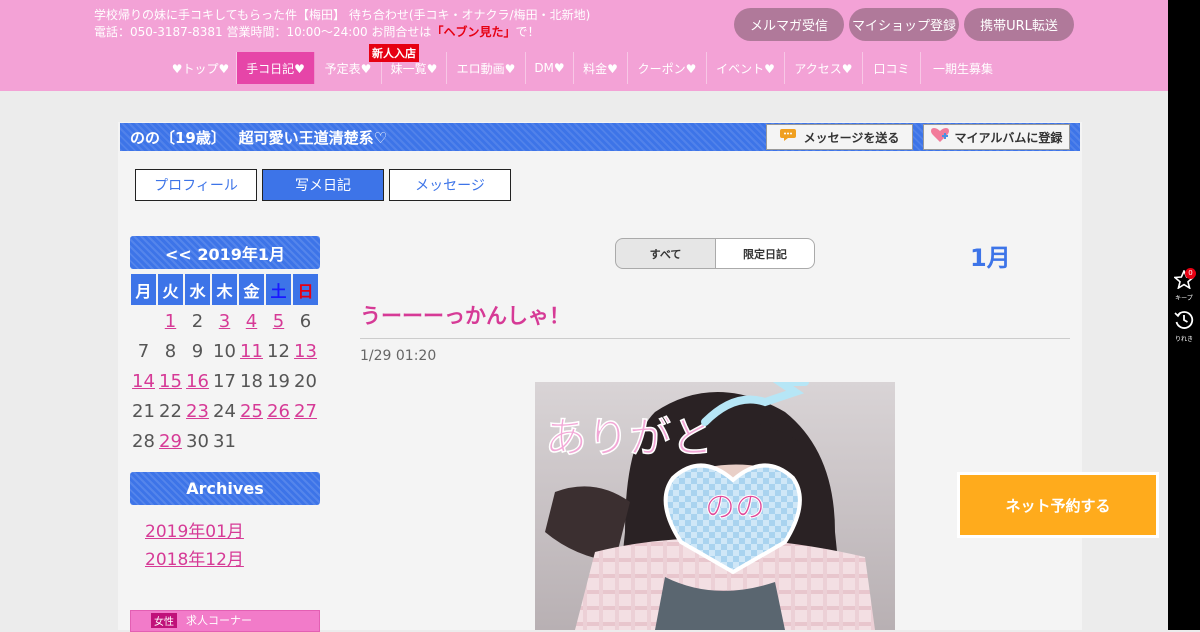 Image resolution: width=1200 pixels, height=632 pixels. Describe the element at coordinates (486, 68) in the screenshot. I see `nav-videos: エロ動画♥` at that location.